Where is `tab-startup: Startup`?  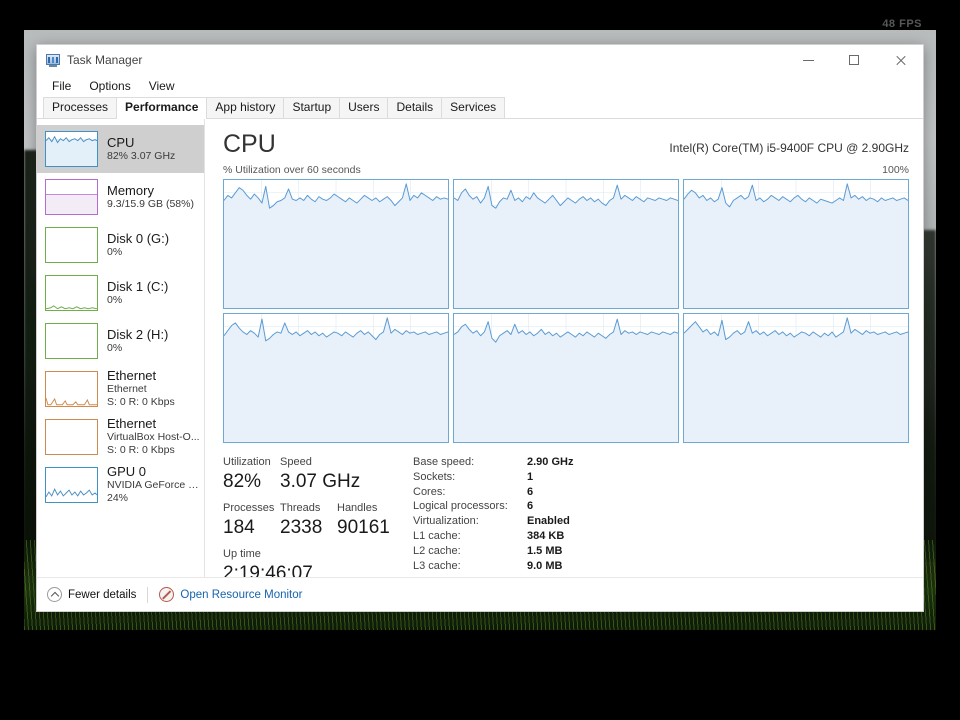
tab-startup: Startup is located at coordinates (312, 107).